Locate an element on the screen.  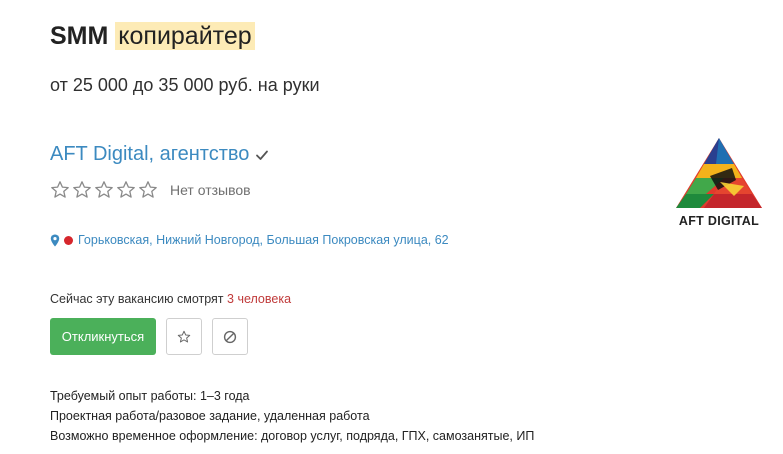
aft-digital-logo-icon is located at coordinates (719, 173).